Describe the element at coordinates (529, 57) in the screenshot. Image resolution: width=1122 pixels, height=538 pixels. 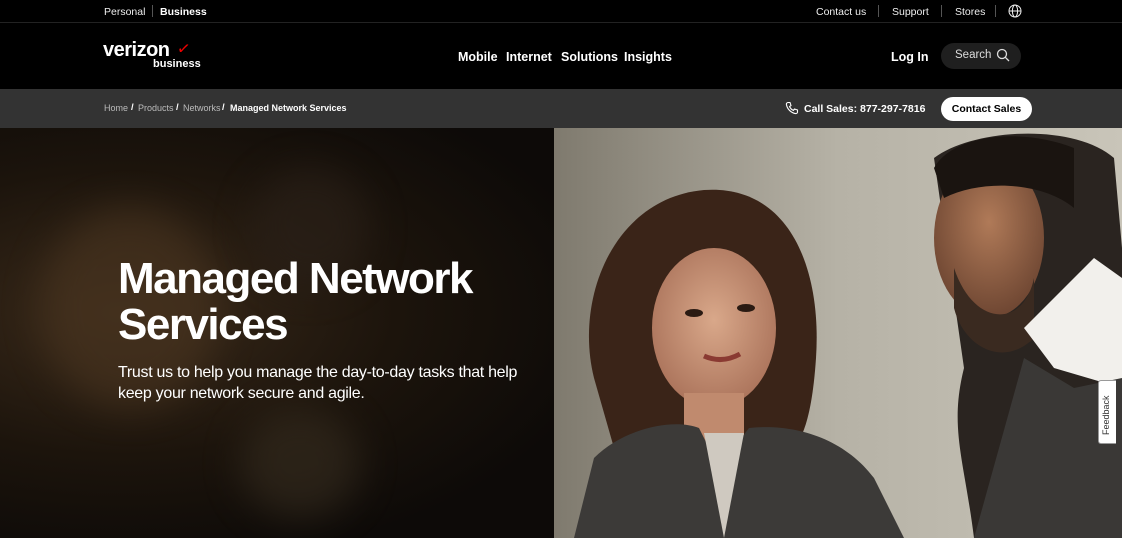
I see `nav-internet: Internet` at that location.